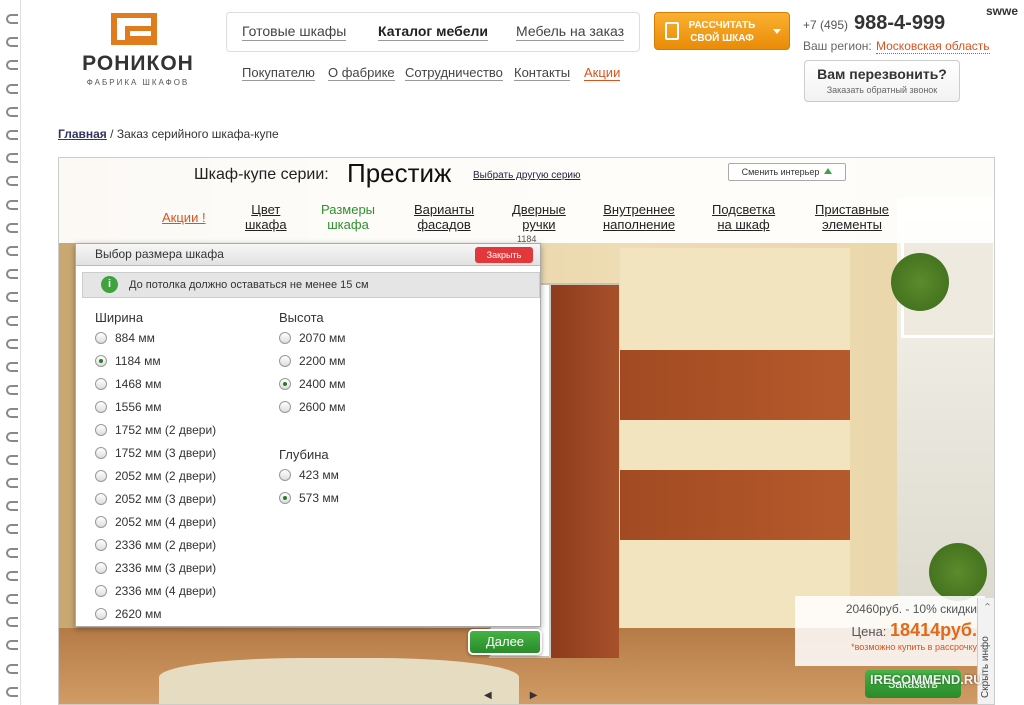 Image resolution: width=1024 pixels, height=705 pixels. What do you see at coordinates (539, 217) in the screenshot?
I see `tab-door-handles: Дверные ручки` at bounding box center [539, 217].